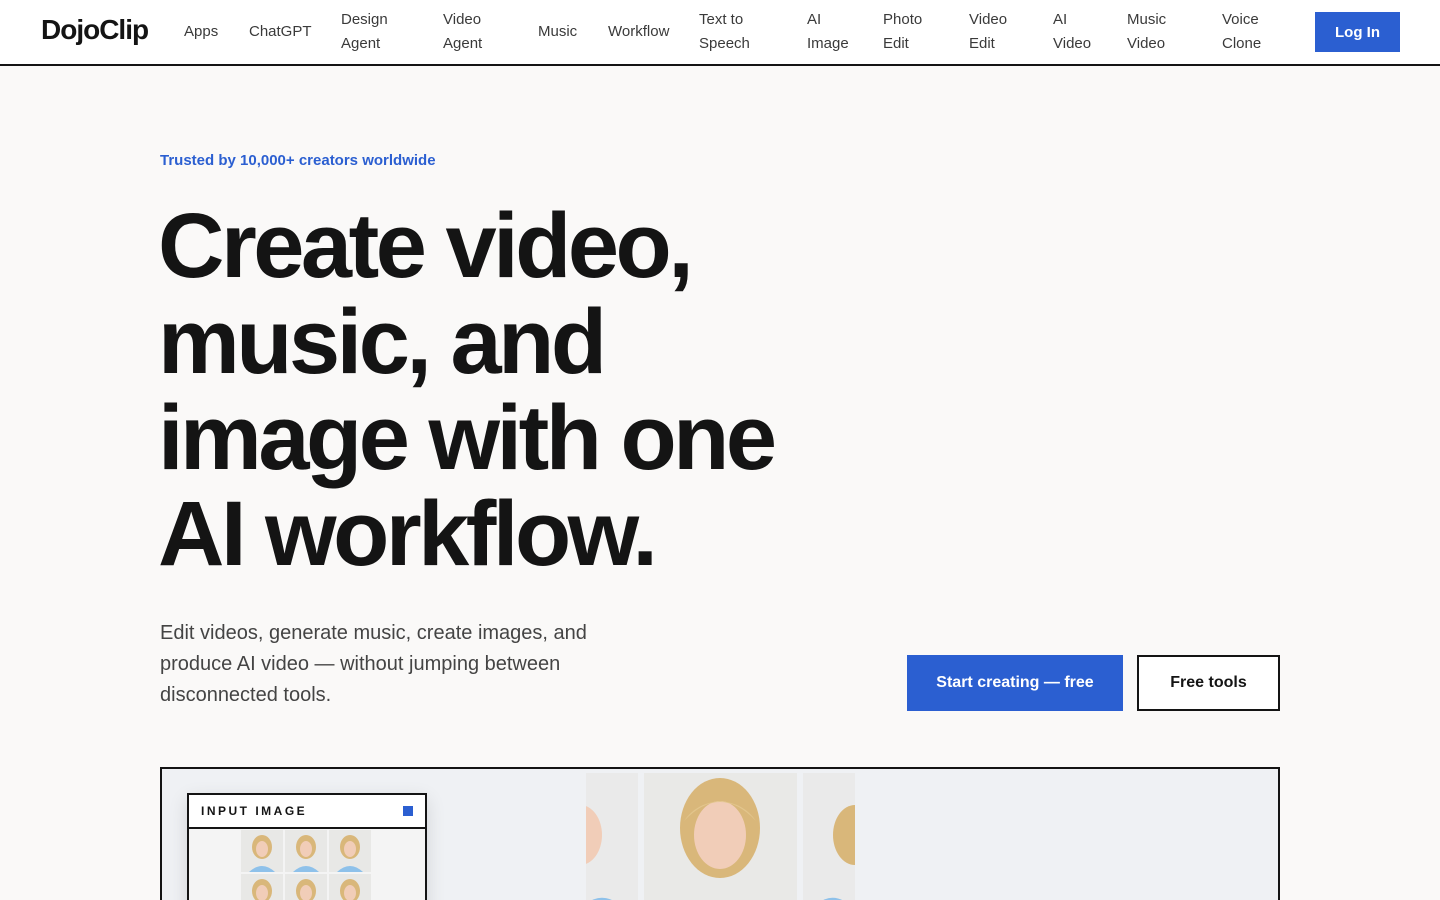 Image resolution: width=1440 pixels, height=900 pixels. I want to click on workflow-demo-panel: INPUT IMAGE, so click(720, 833).